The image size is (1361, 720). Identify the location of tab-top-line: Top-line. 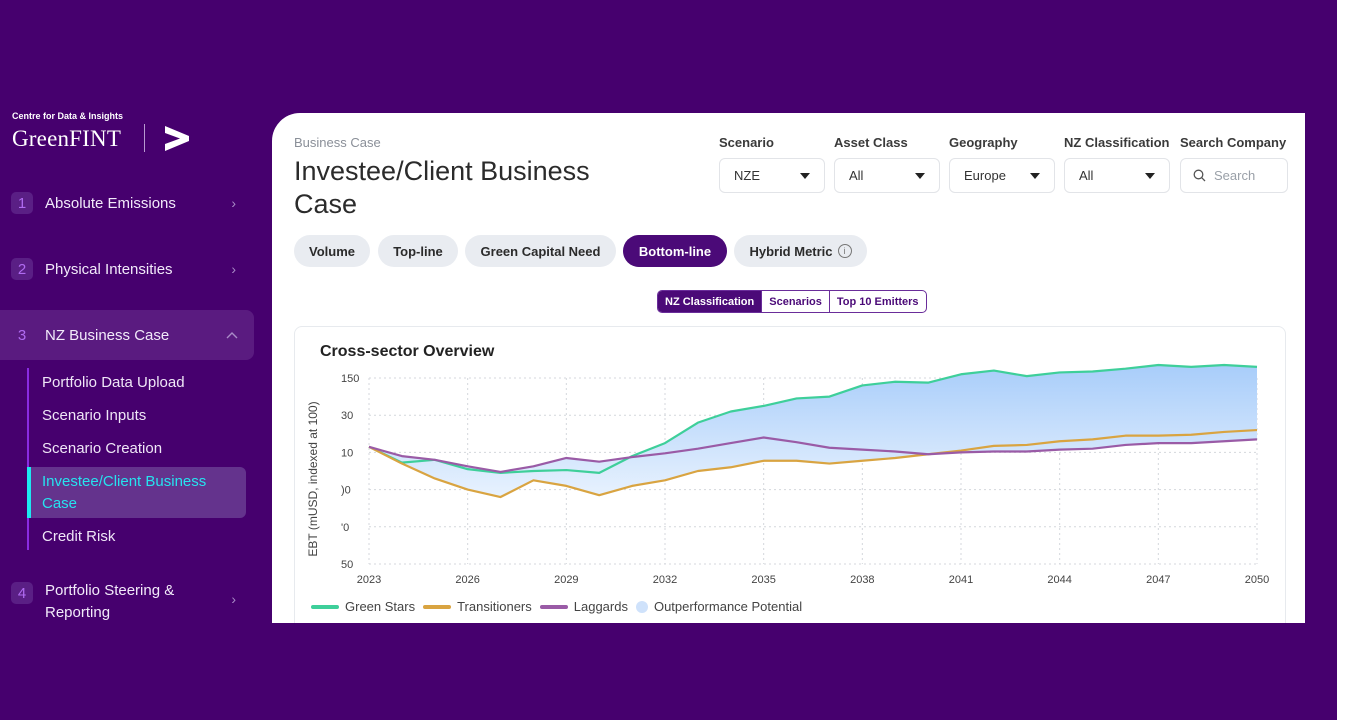
(418, 251).